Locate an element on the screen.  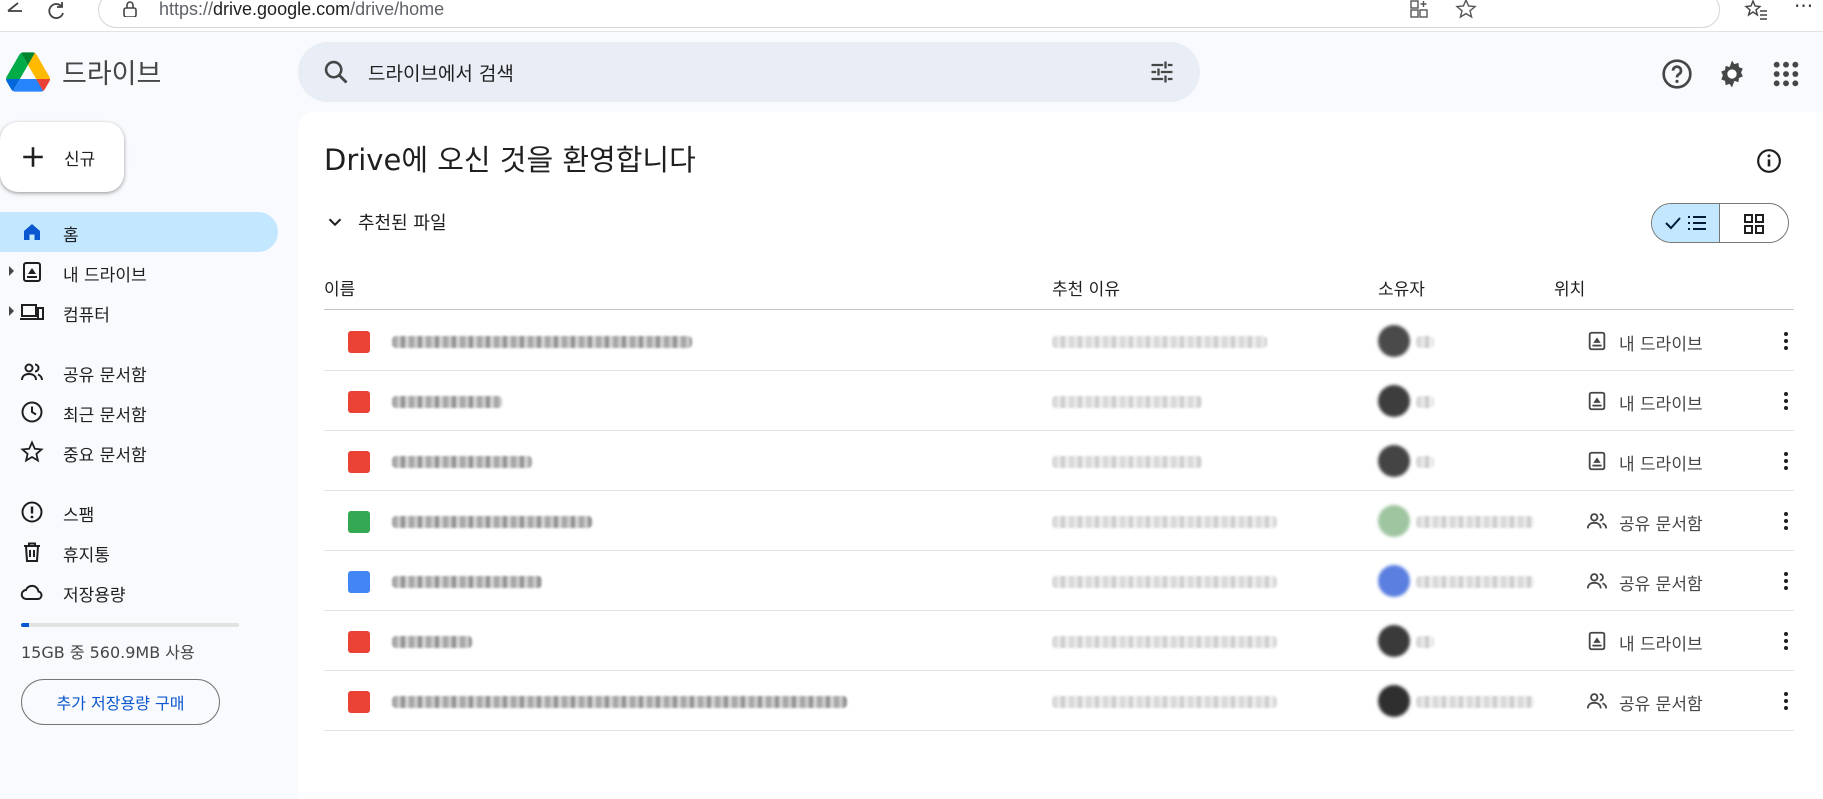
image-file-icon is located at coordinates (359, 342).